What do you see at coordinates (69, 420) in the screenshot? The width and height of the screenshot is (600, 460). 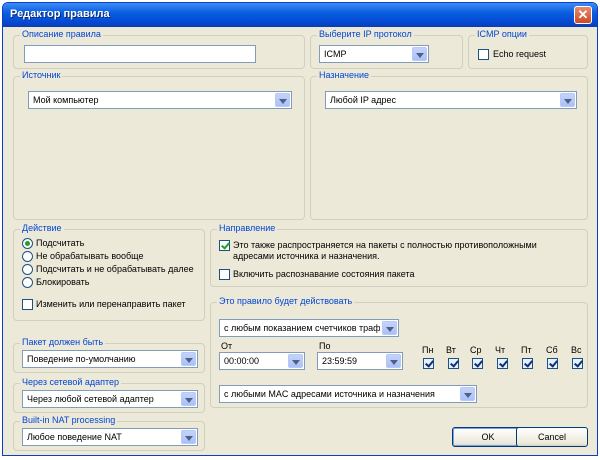 I see `nat-processing-legend: Built-in NAT processing` at bounding box center [69, 420].